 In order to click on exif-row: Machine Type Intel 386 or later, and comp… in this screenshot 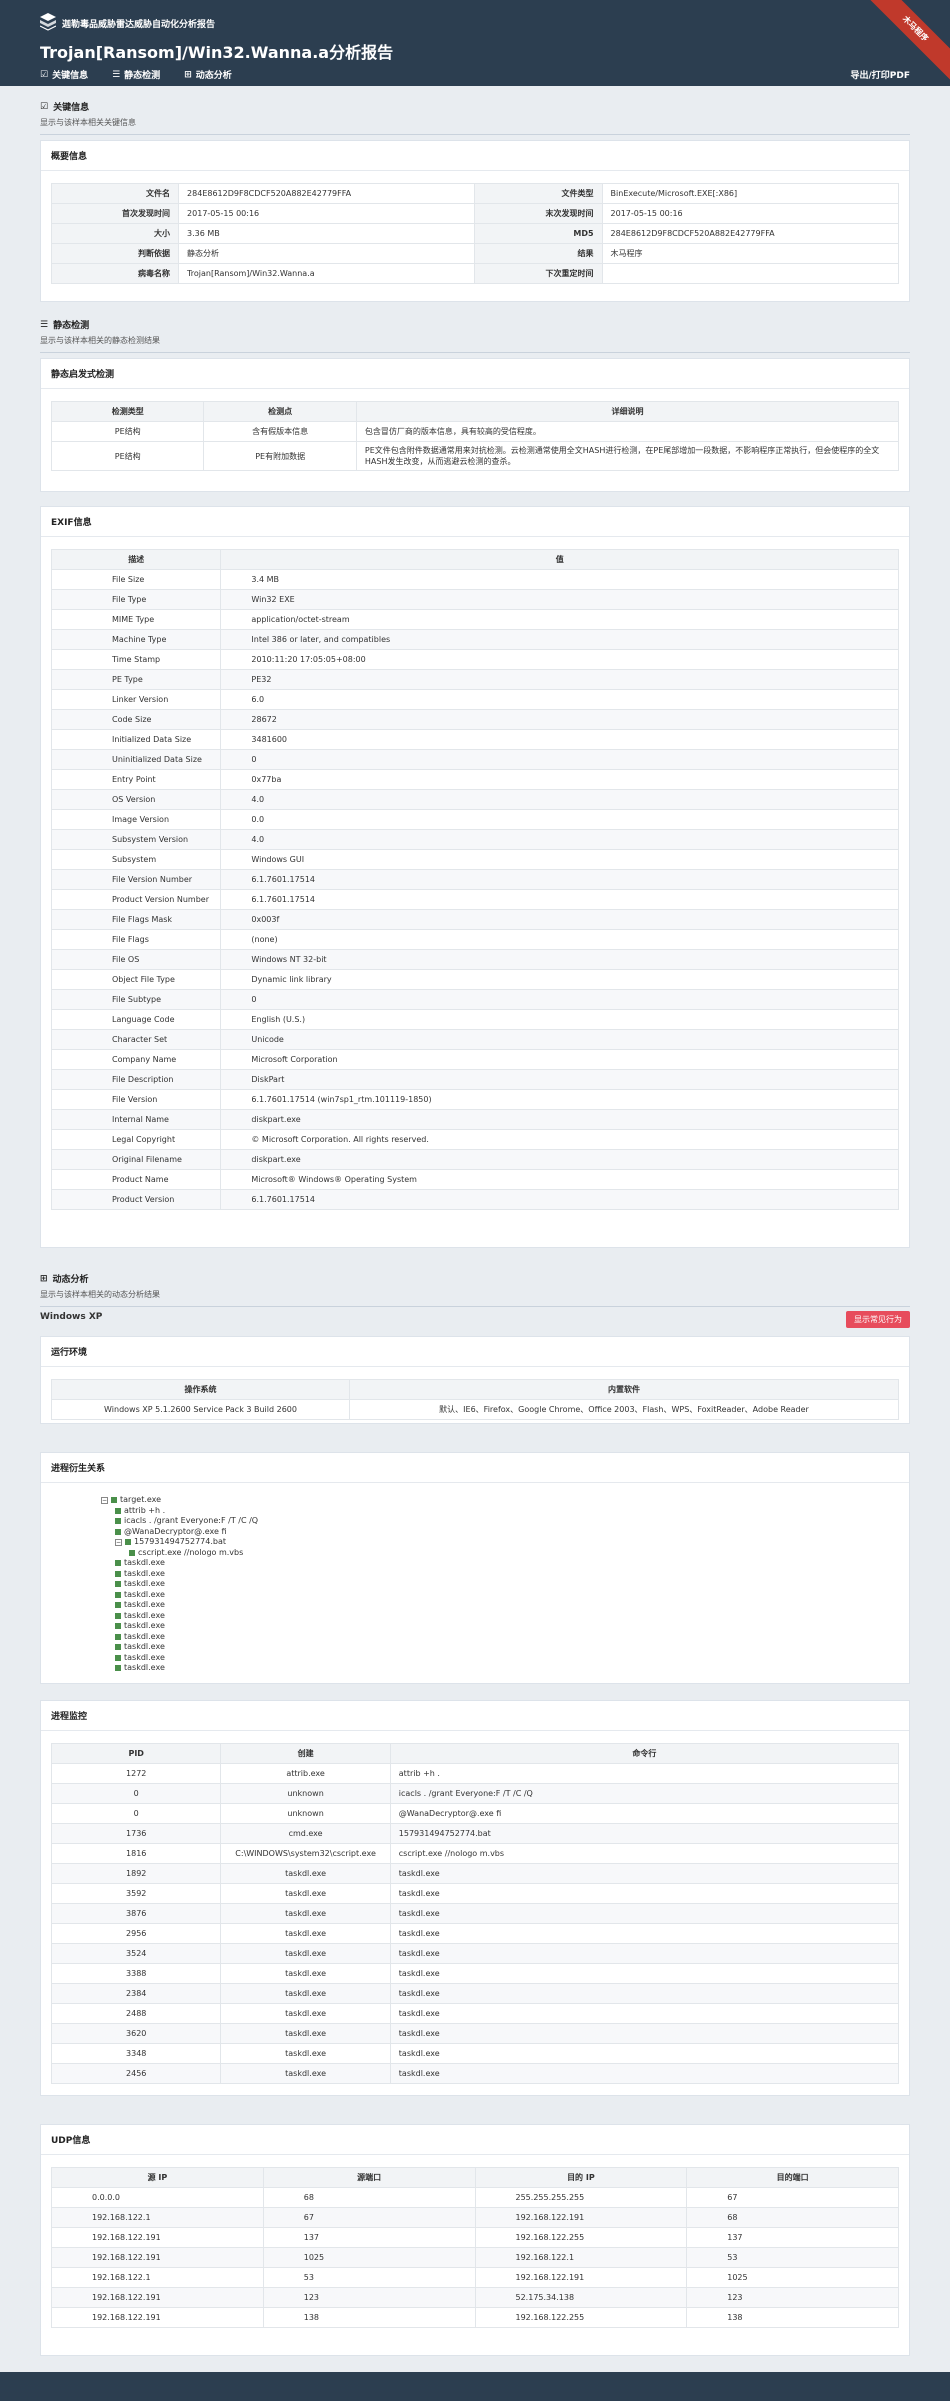, I will do `click(474, 639)`.